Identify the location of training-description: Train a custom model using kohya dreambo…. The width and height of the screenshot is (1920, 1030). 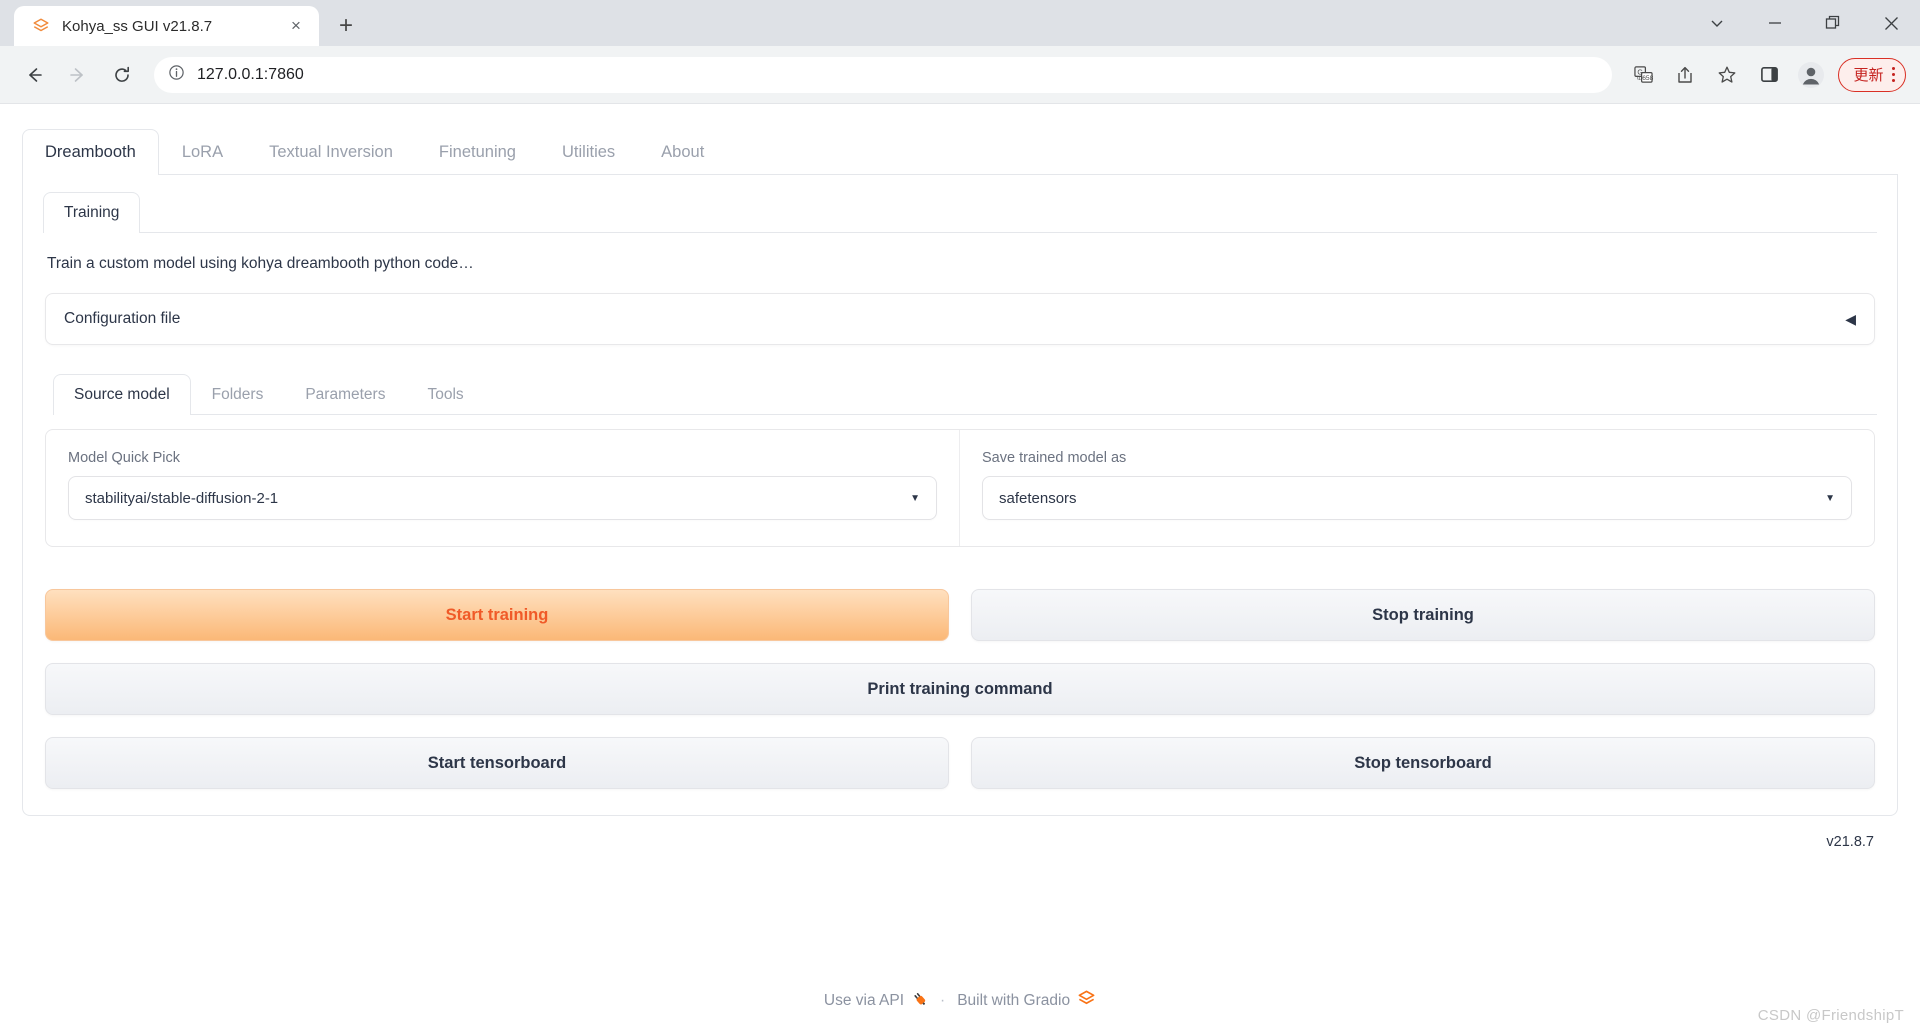
(260, 263).